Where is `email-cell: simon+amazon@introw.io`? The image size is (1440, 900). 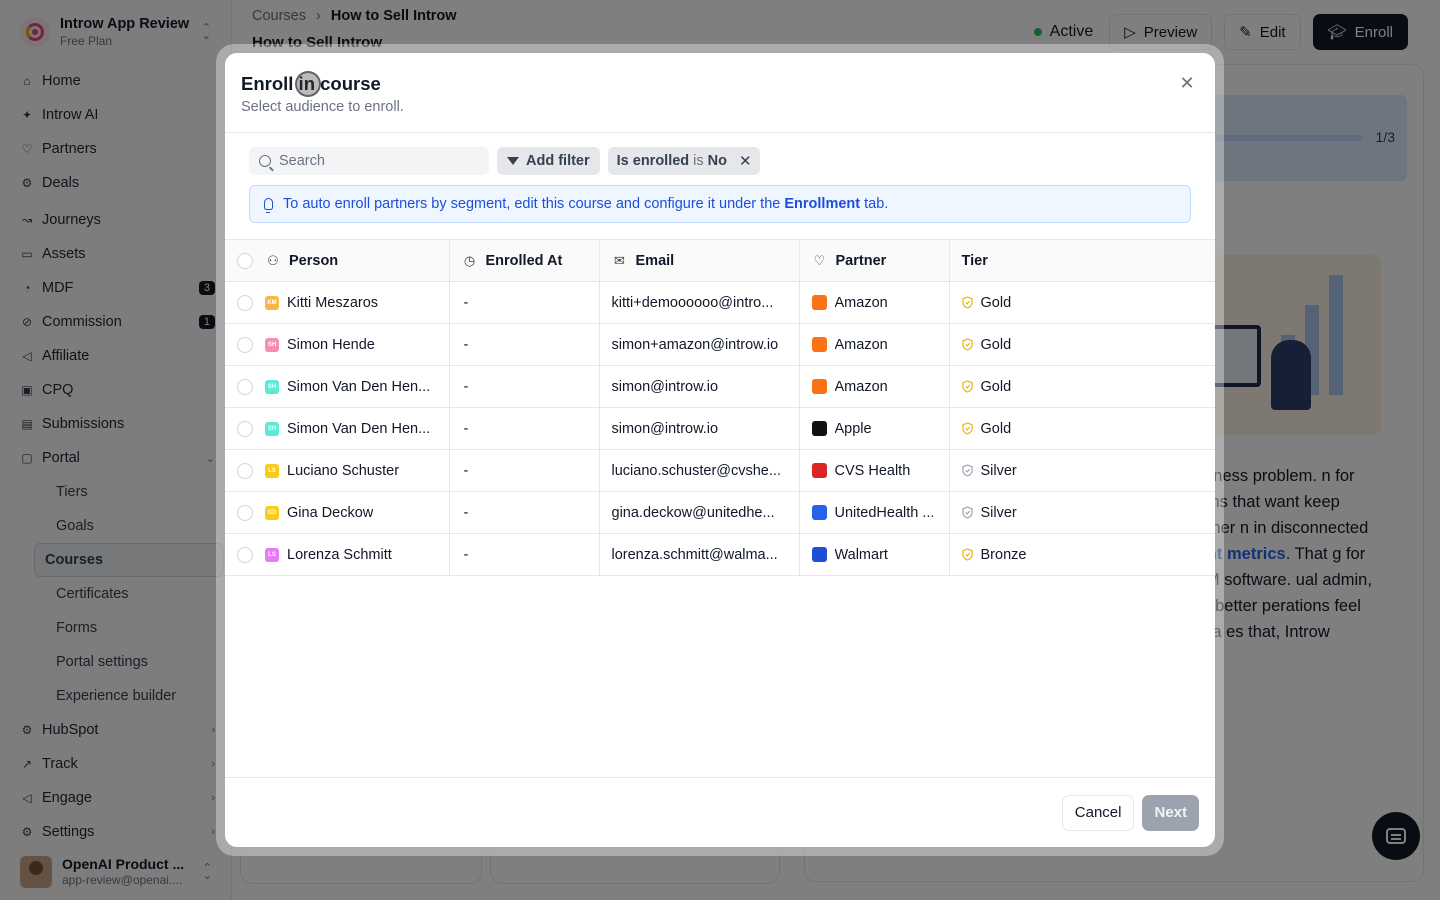
email-cell: simon+amazon@introw.io is located at coordinates (698, 344).